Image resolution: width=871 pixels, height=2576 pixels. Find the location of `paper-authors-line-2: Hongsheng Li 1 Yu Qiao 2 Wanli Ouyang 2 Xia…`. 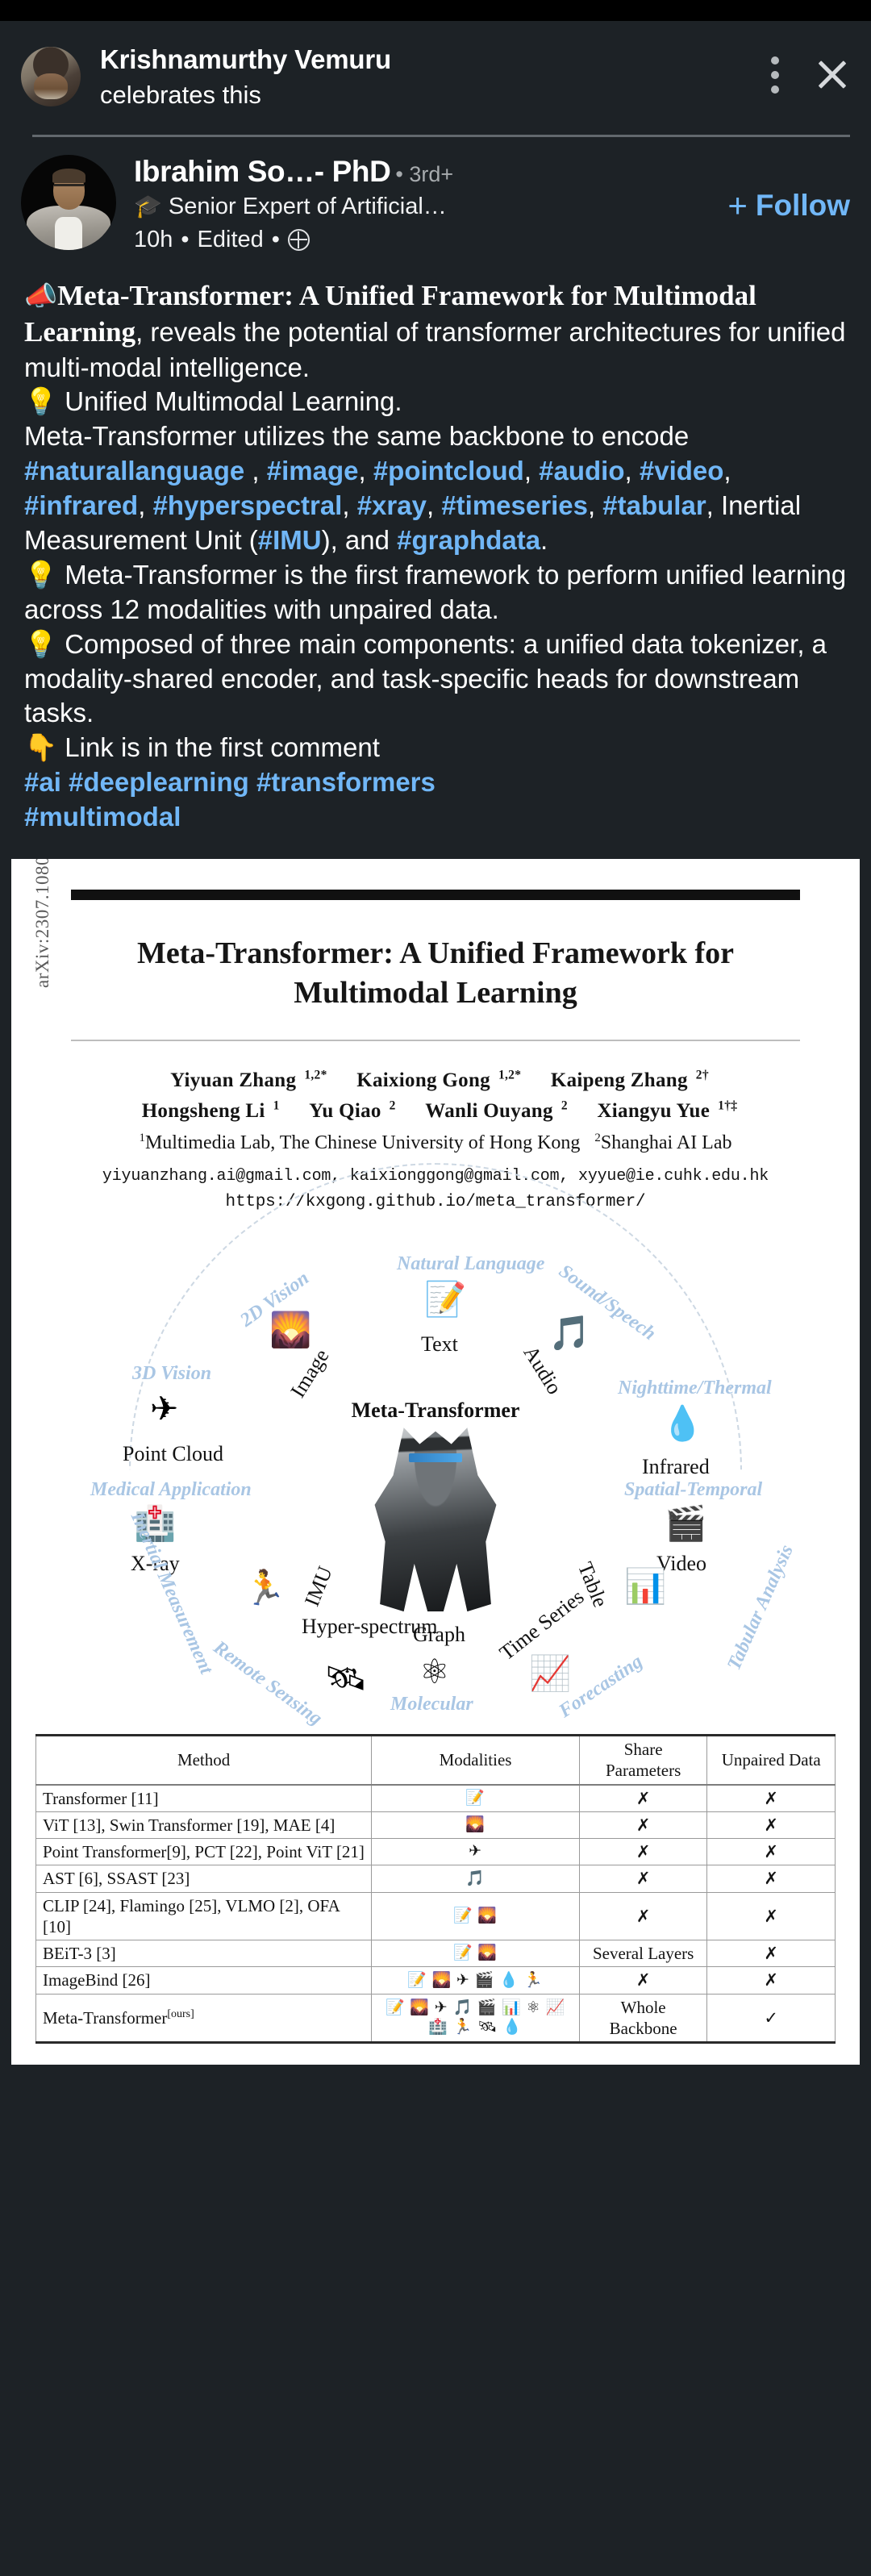

paper-authors-line-2: Hongsheng Li 1 Yu Qiao 2 Wanli Ouyang 2 Xia… is located at coordinates (435, 1111).